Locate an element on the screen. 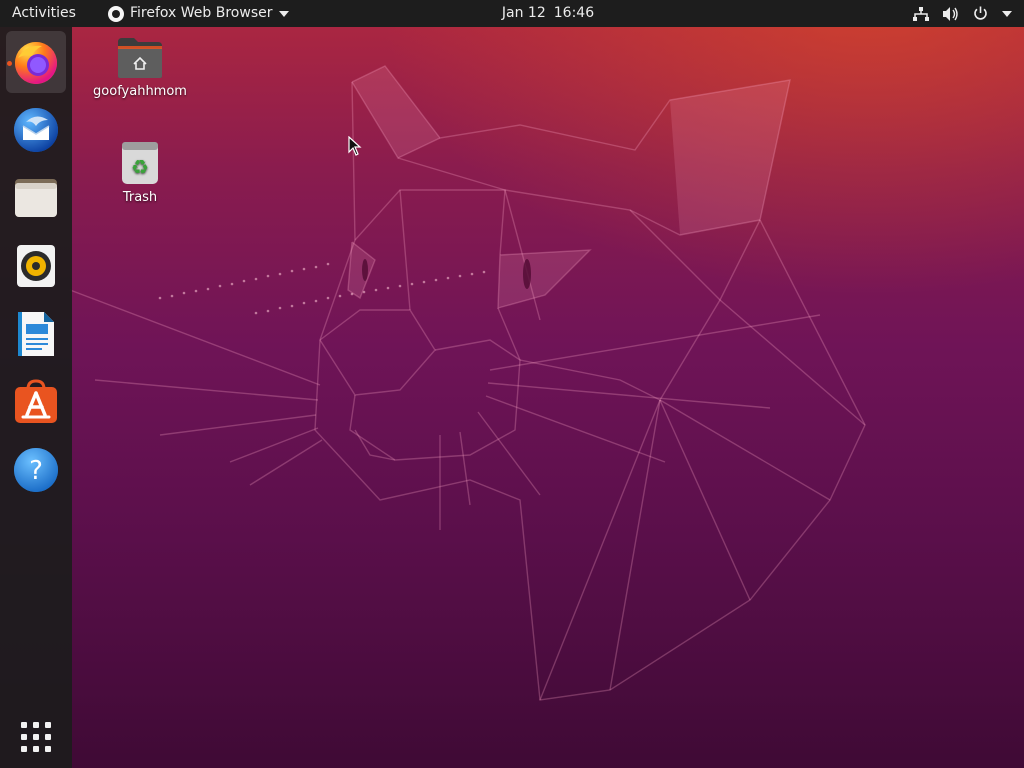  rhythmbox-icon is located at coordinates (36, 266).